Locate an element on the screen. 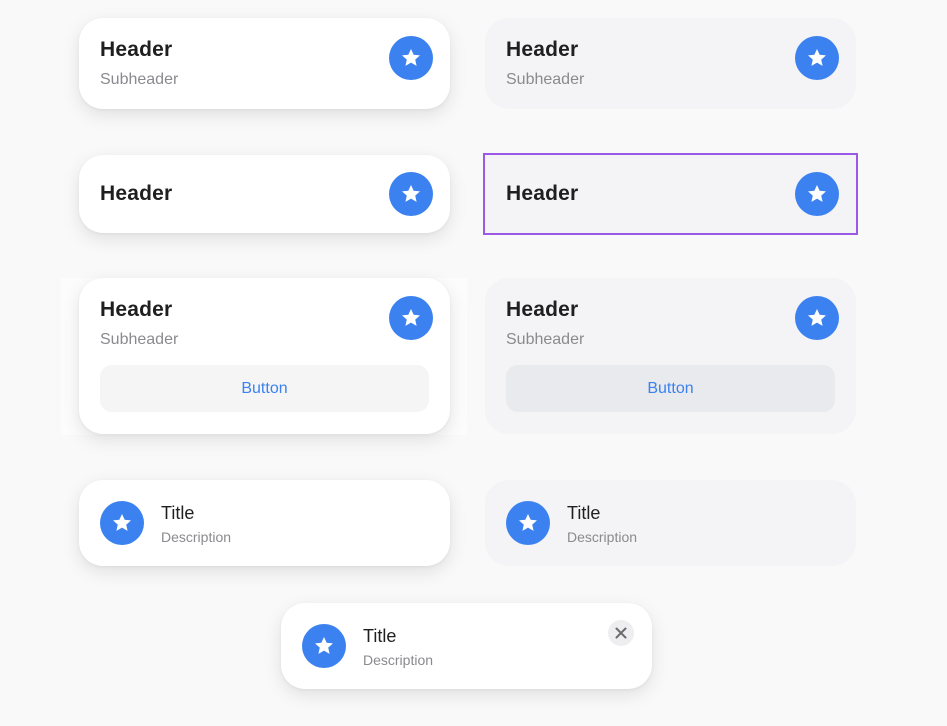 The width and height of the screenshot is (947, 726). card-header-subheader-gray: Header Subheader is located at coordinates (670, 63).